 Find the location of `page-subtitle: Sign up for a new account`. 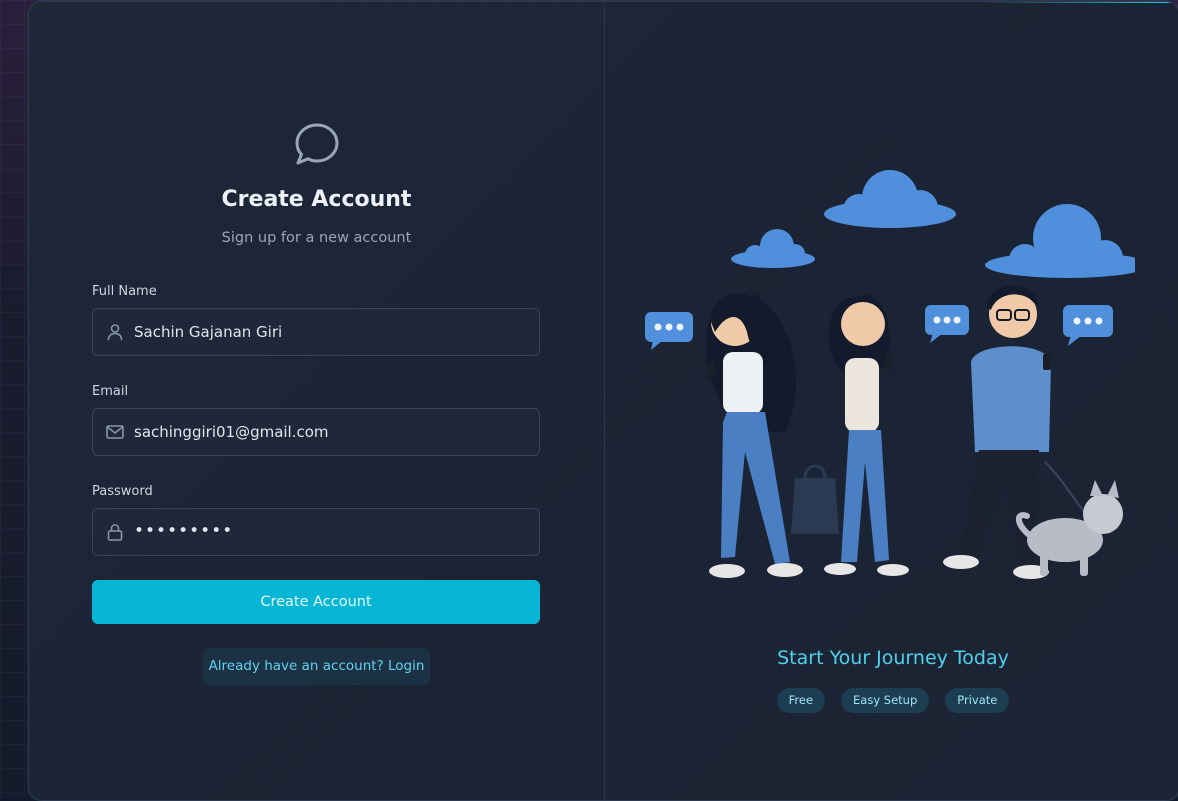

page-subtitle: Sign up for a new account is located at coordinates (316, 238).